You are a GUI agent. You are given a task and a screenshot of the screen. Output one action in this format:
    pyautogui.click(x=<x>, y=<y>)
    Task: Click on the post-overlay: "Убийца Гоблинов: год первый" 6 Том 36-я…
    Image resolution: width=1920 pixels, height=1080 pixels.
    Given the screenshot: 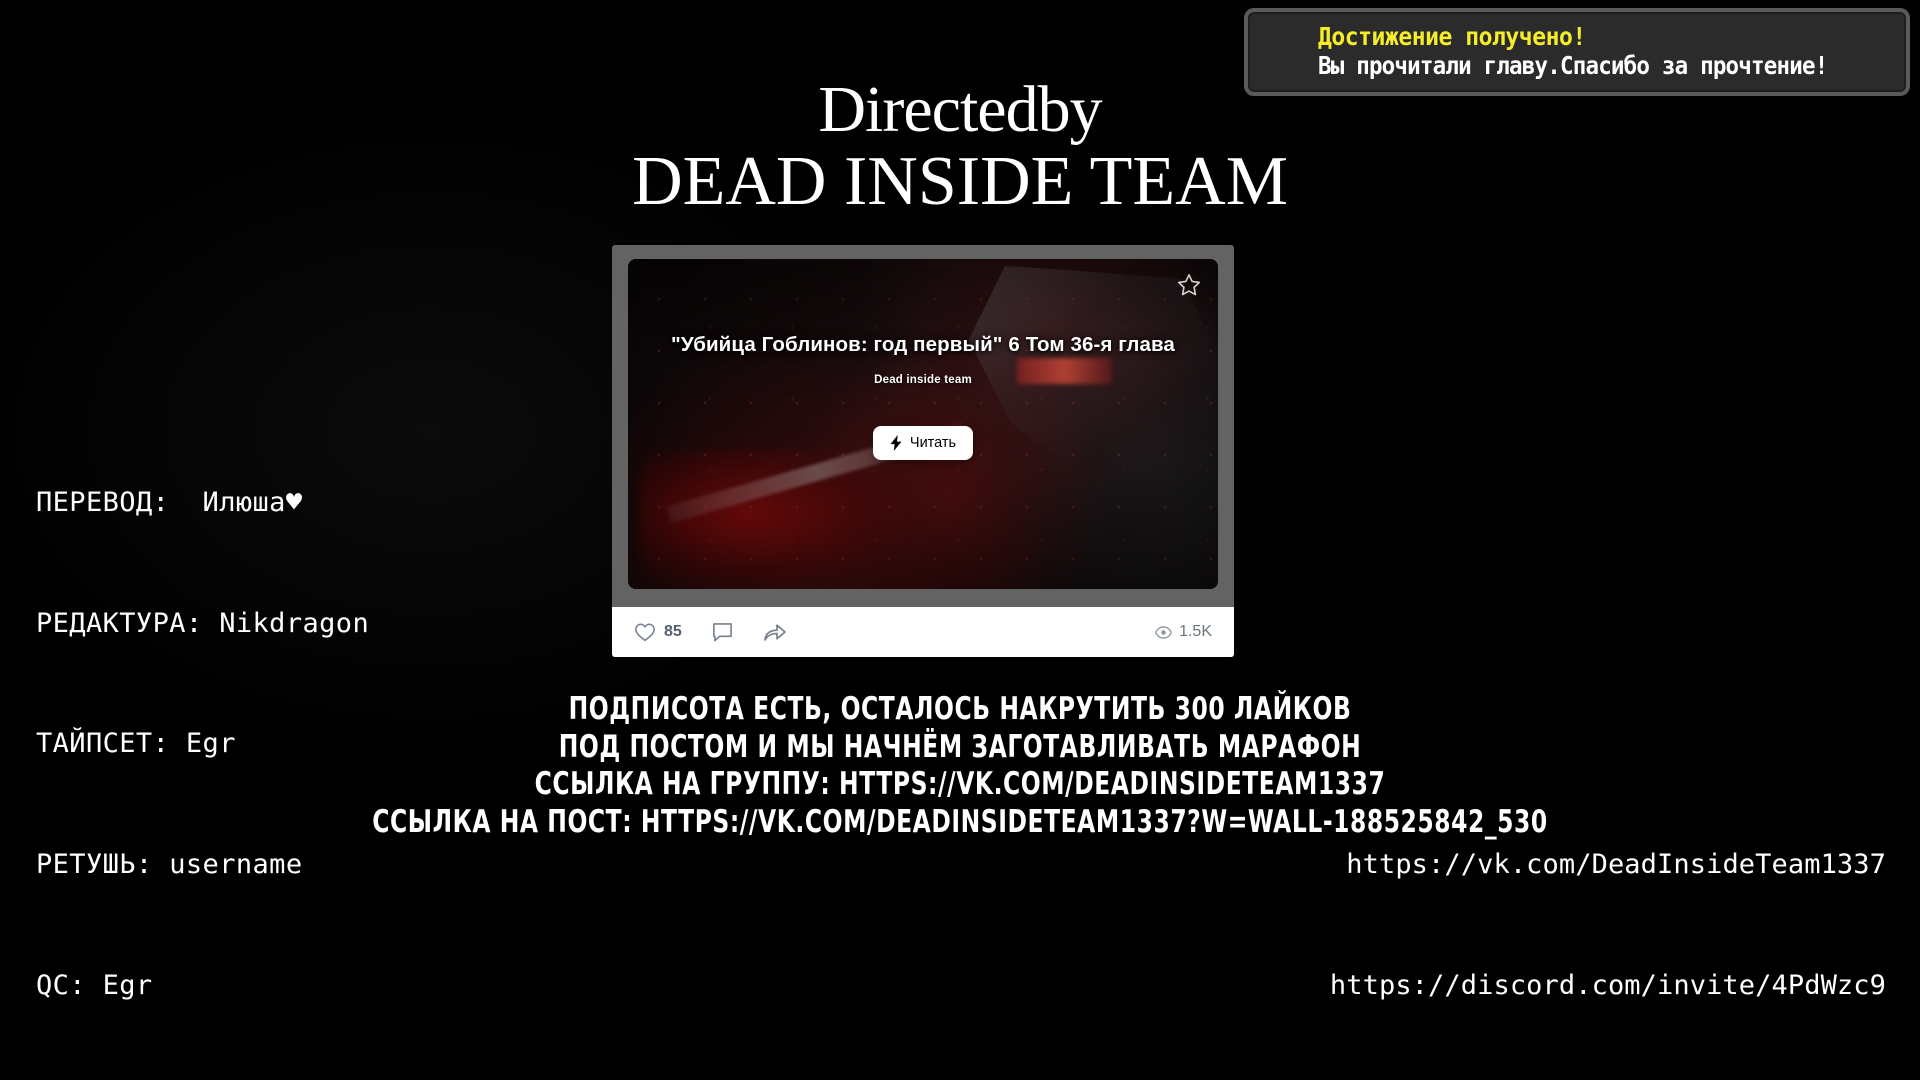 What is the action you would take?
    pyautogui.click(x=923, y=424)
    